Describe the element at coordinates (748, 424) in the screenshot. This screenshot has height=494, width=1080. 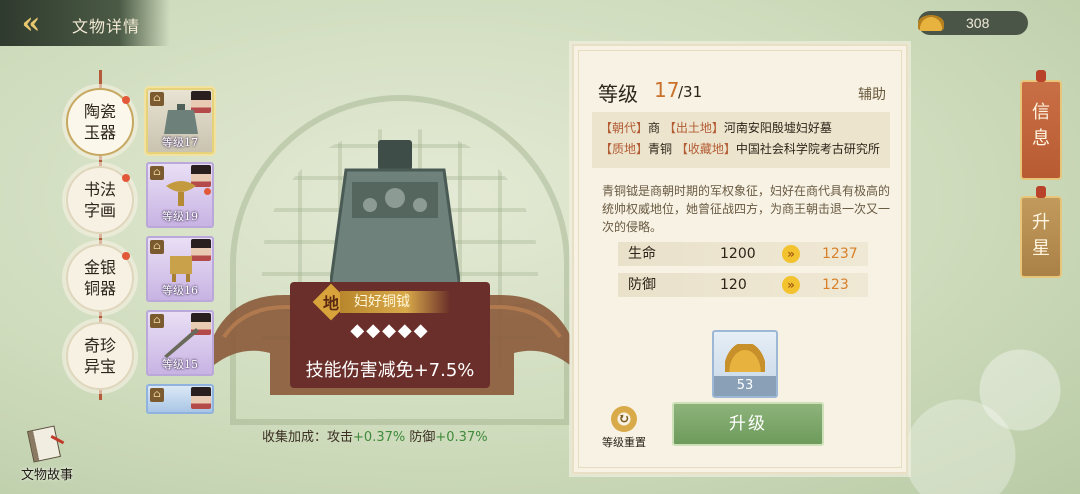
I see `upgrade-button: 升级` at that location.